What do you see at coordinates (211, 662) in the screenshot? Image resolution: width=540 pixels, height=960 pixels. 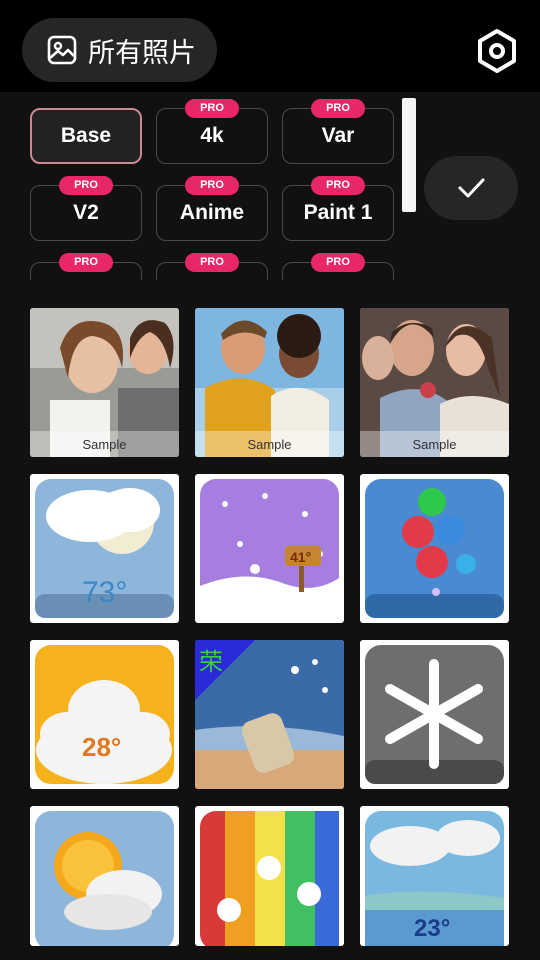 I see `stamp-text: 荣` at bounding box center [211, 662].